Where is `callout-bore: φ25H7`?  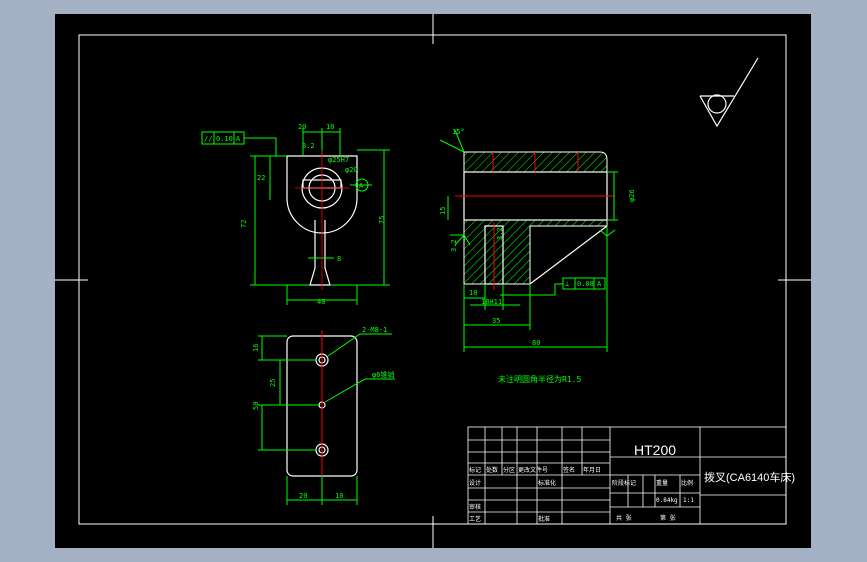 callout-bore: φ25H7 is located at coordinates (338, 160).